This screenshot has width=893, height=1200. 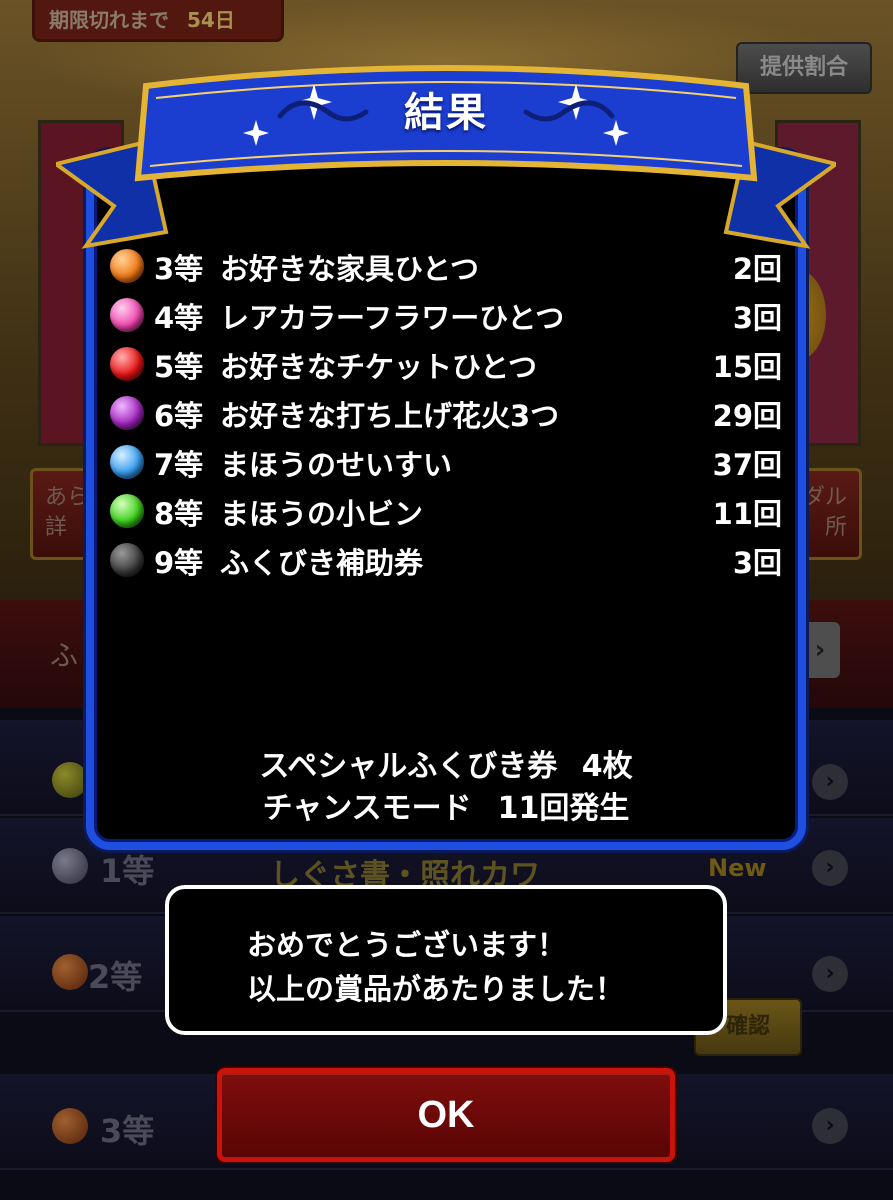 What do you see at coordinates (179, 416) in the screenshot?
I see `prize-tier: 6等` at bounding box center [179, 416].